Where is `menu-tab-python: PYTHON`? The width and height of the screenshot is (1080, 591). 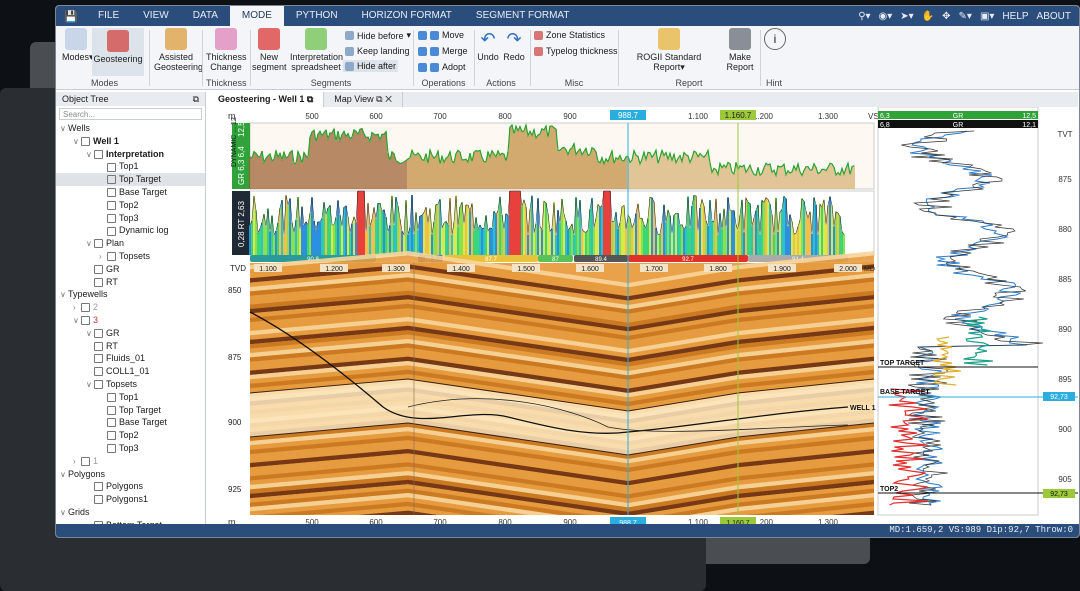 menu-tab-python: PYTHON is located at coordinates (317, 16).